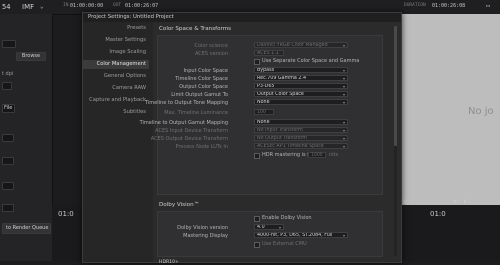  I want to click on row-label-output-color-space: Output Color Space, so click(203, 87).